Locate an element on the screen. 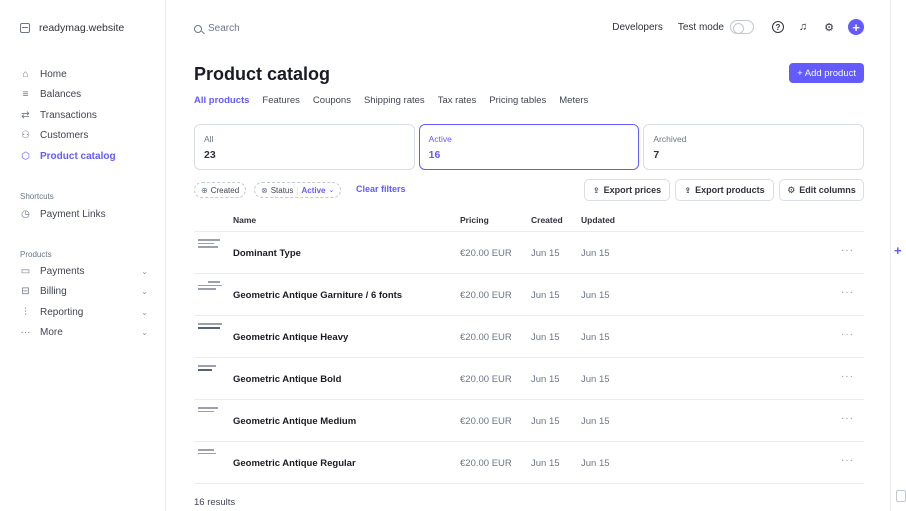 The image size is (906, 511). column-header-name: Name is located at coordinates (244, 220).